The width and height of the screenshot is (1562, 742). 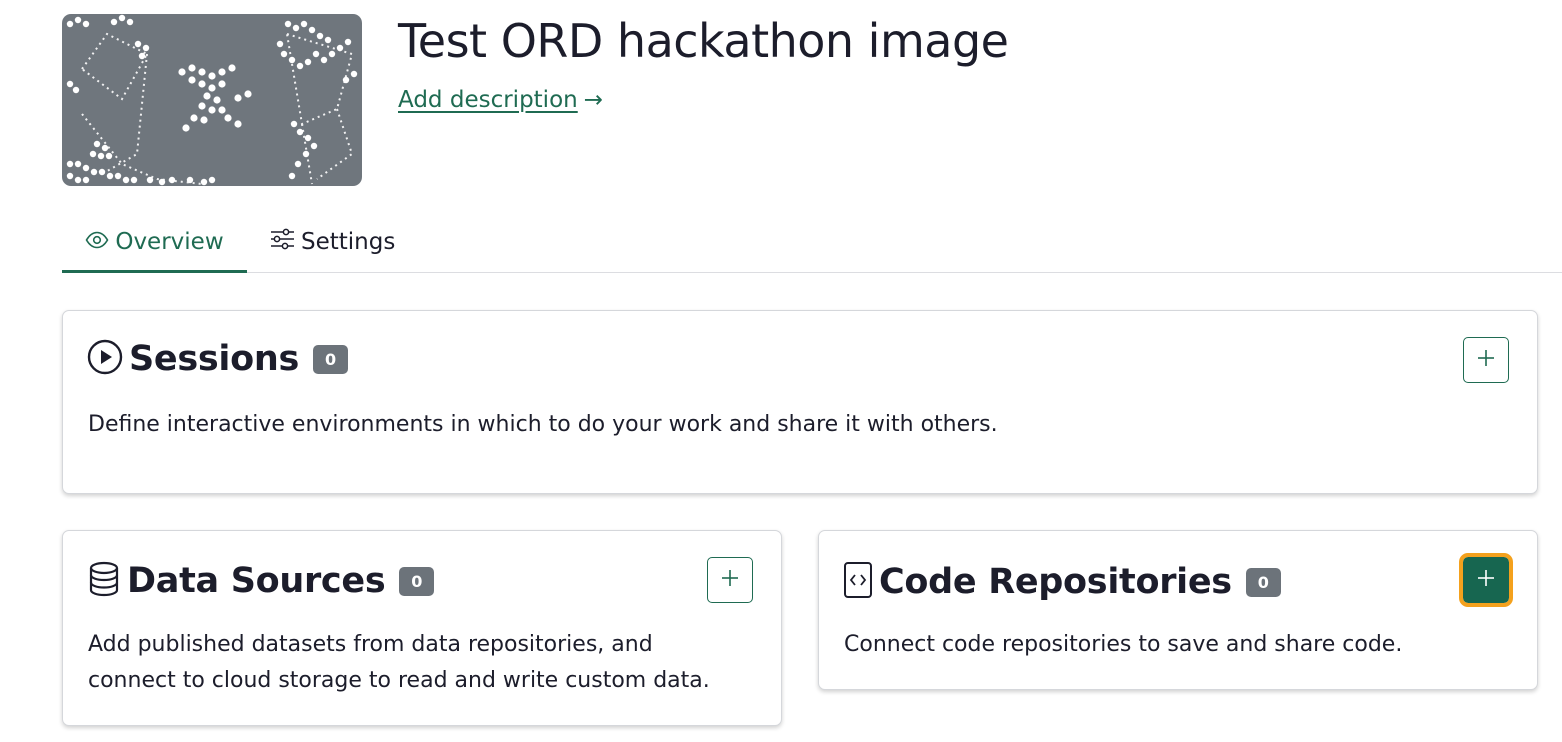 I want to click on data-sources-header: Data Sources 0, so click(x=261, y=581).